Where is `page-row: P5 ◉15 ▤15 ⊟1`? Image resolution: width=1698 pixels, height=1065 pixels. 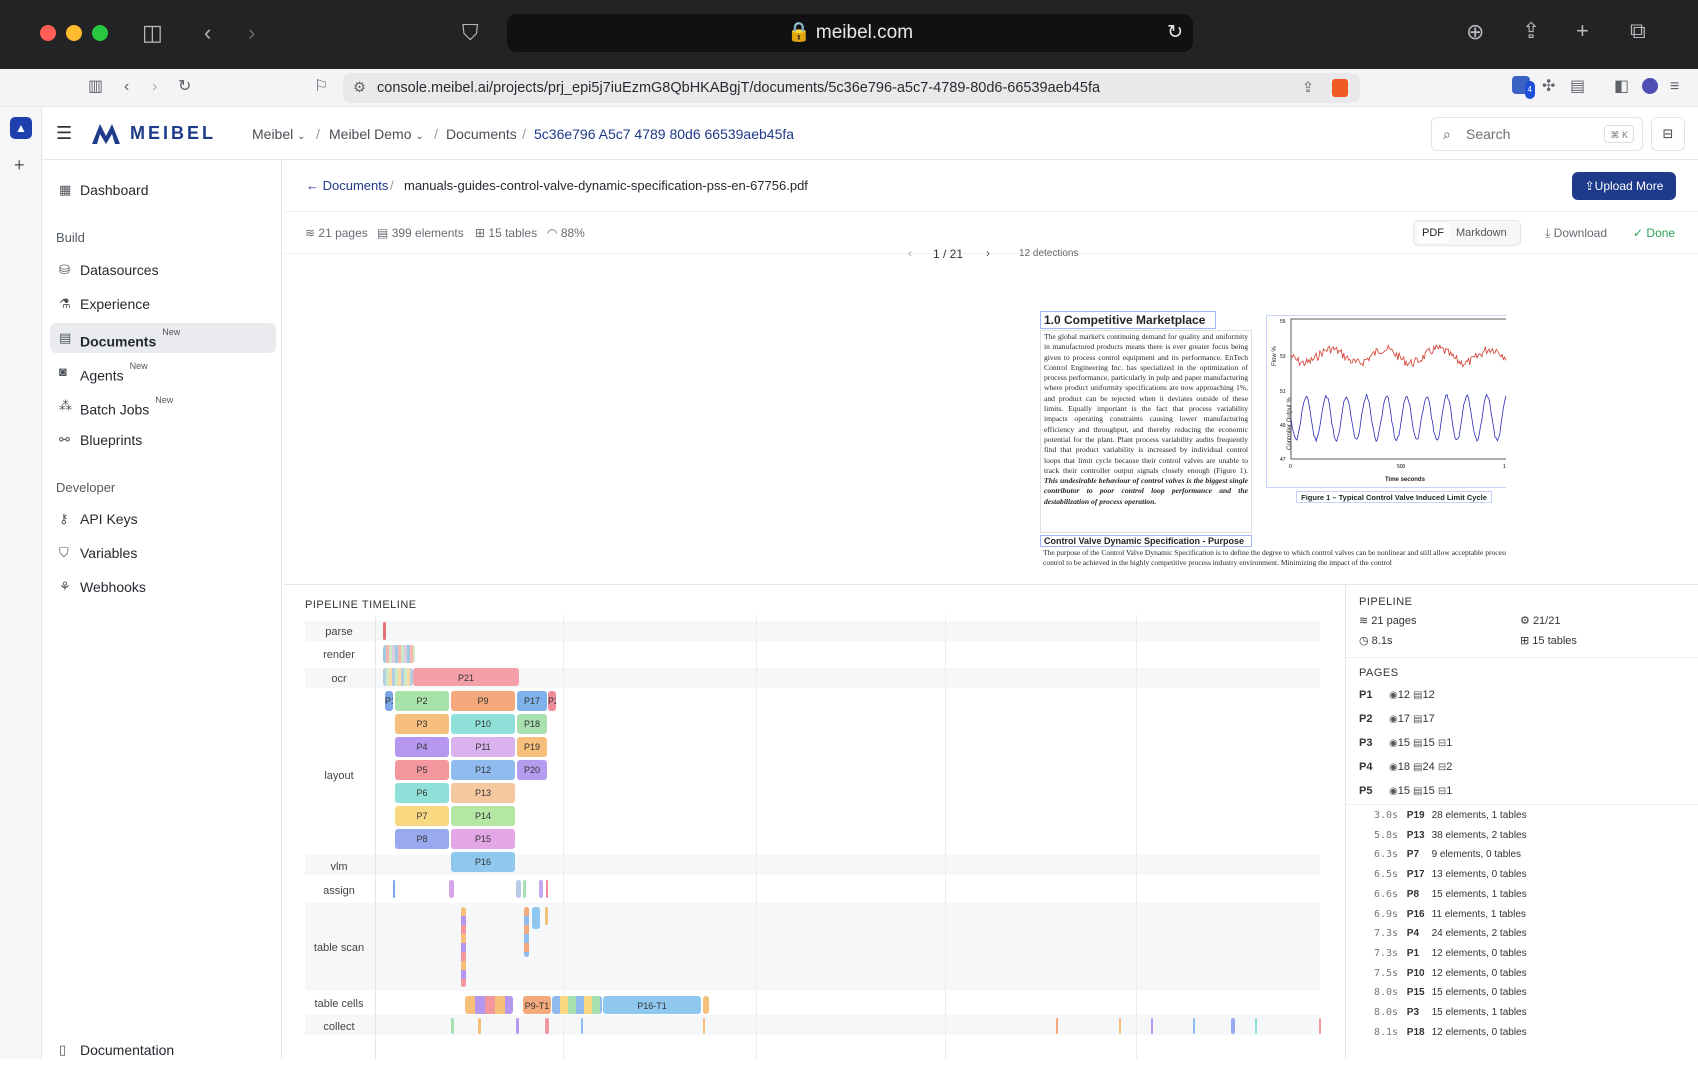
page-row: P5 ◉15 ▤15 ⊟1 is located at coordinates (1524, 791).